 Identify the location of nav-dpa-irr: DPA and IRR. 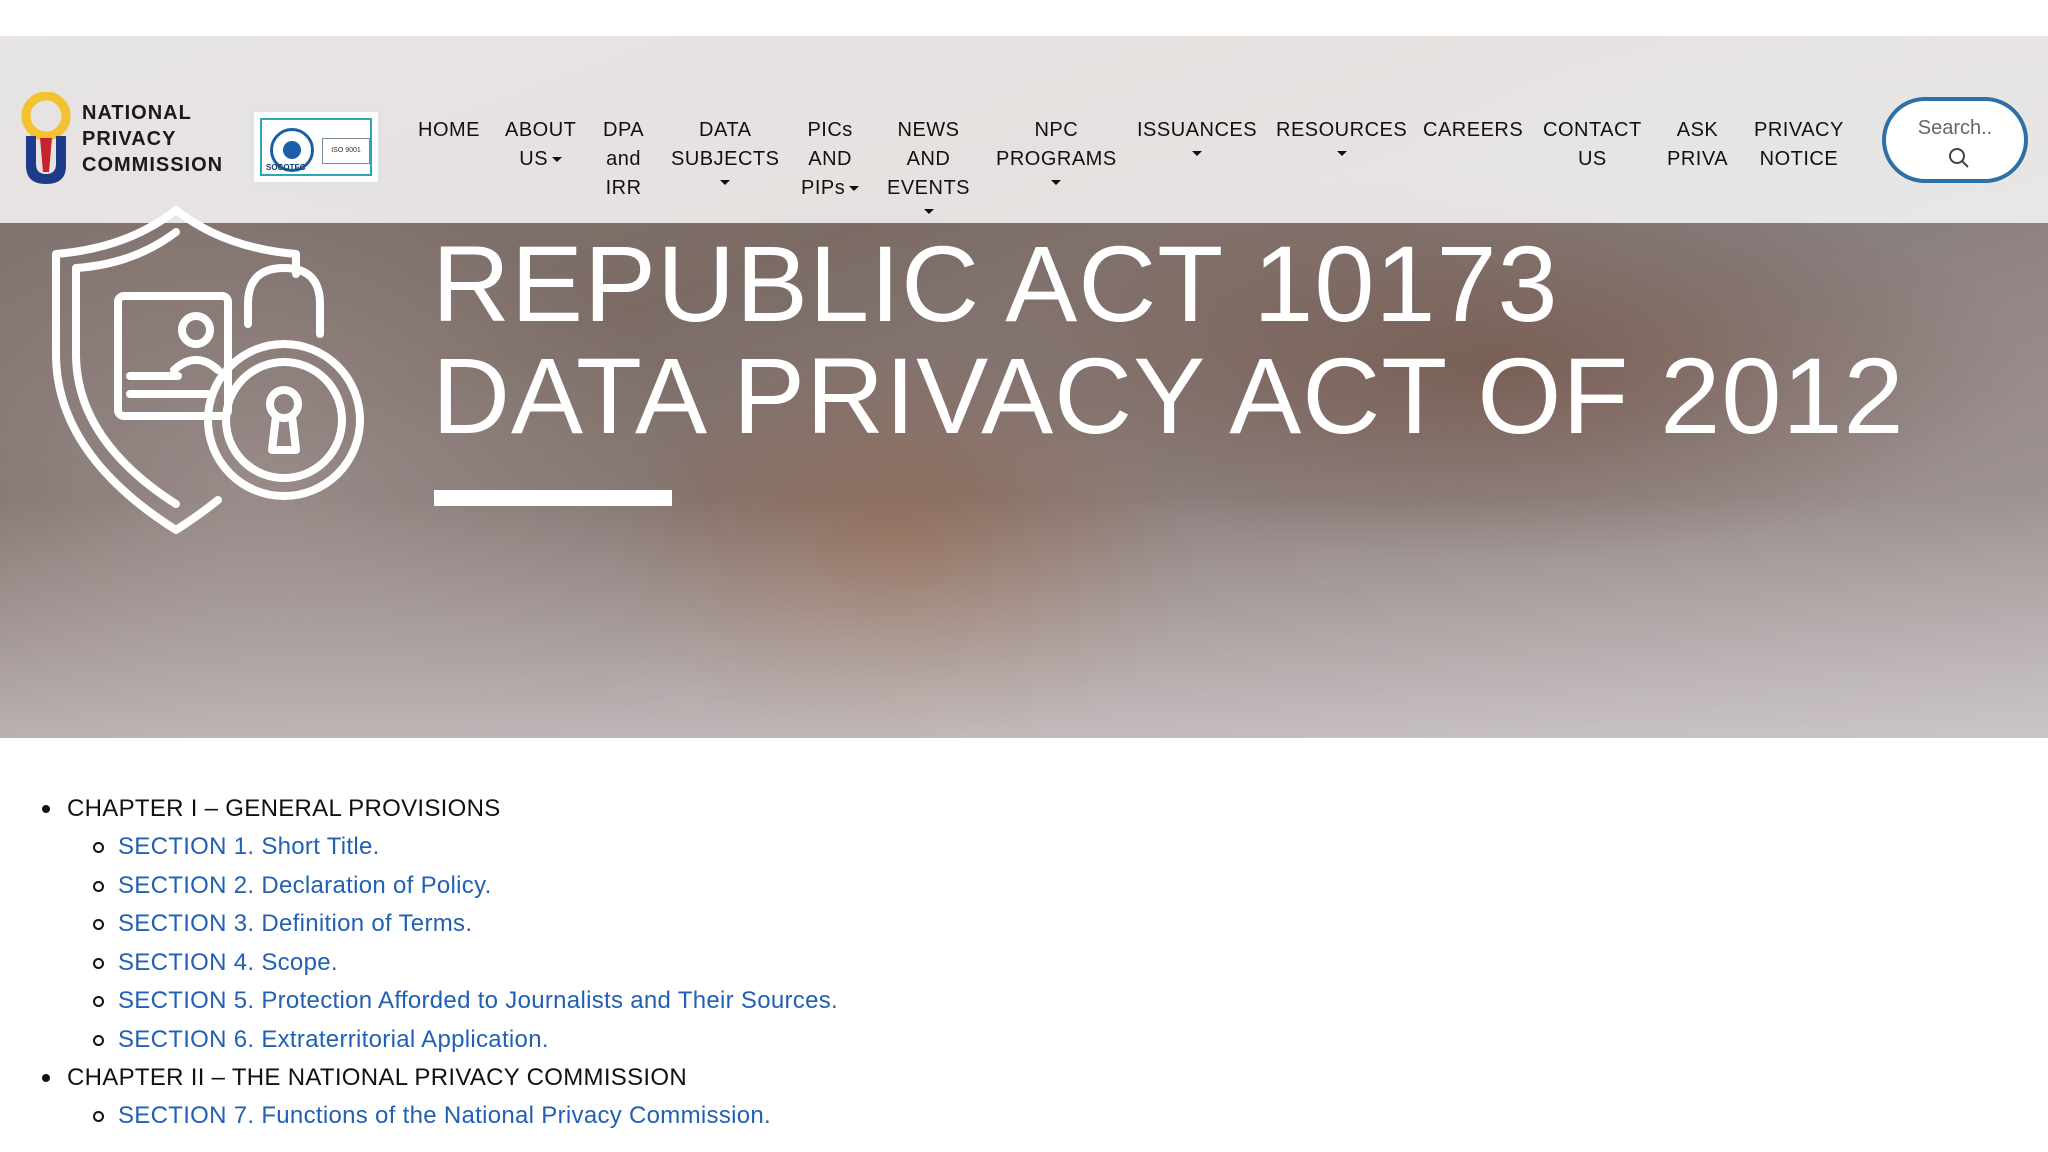
(623, 159).